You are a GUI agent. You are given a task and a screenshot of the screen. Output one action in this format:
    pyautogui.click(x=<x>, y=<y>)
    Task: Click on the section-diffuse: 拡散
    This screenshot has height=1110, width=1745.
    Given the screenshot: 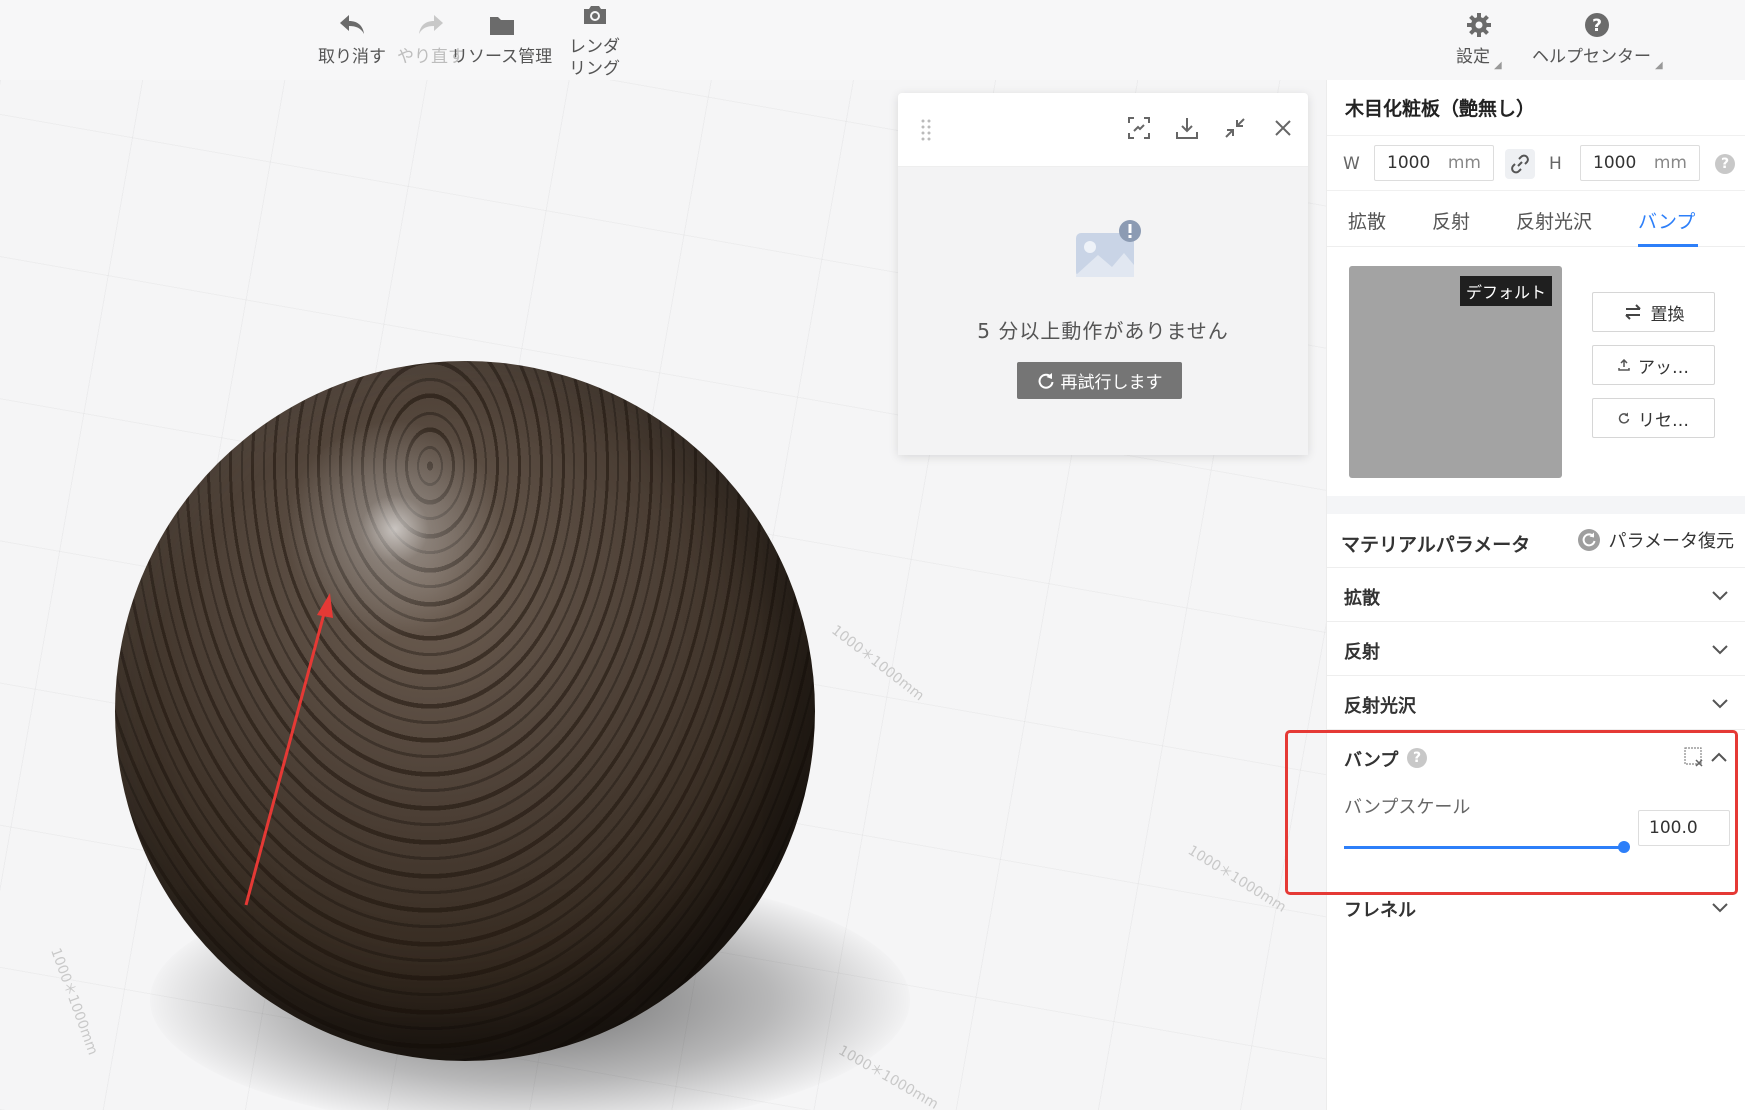 What is the action you would take?
    pyautogui.click(x=1536, y=595)
    